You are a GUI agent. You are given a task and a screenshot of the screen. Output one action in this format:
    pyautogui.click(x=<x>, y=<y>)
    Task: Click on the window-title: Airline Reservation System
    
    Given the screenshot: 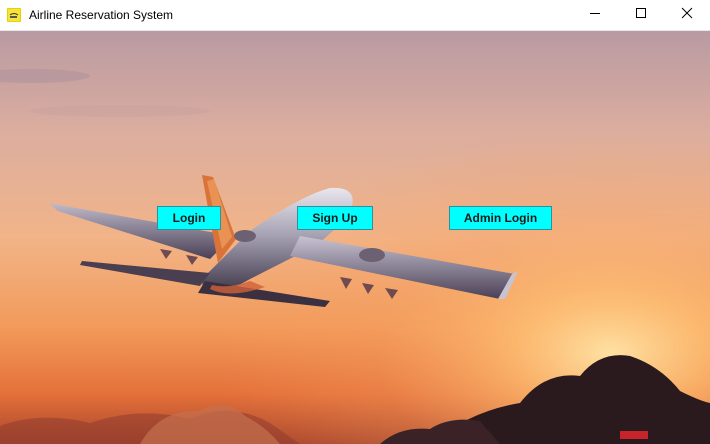 What is the action you would take?
    pyautogui.click(x=101, y=15)
    